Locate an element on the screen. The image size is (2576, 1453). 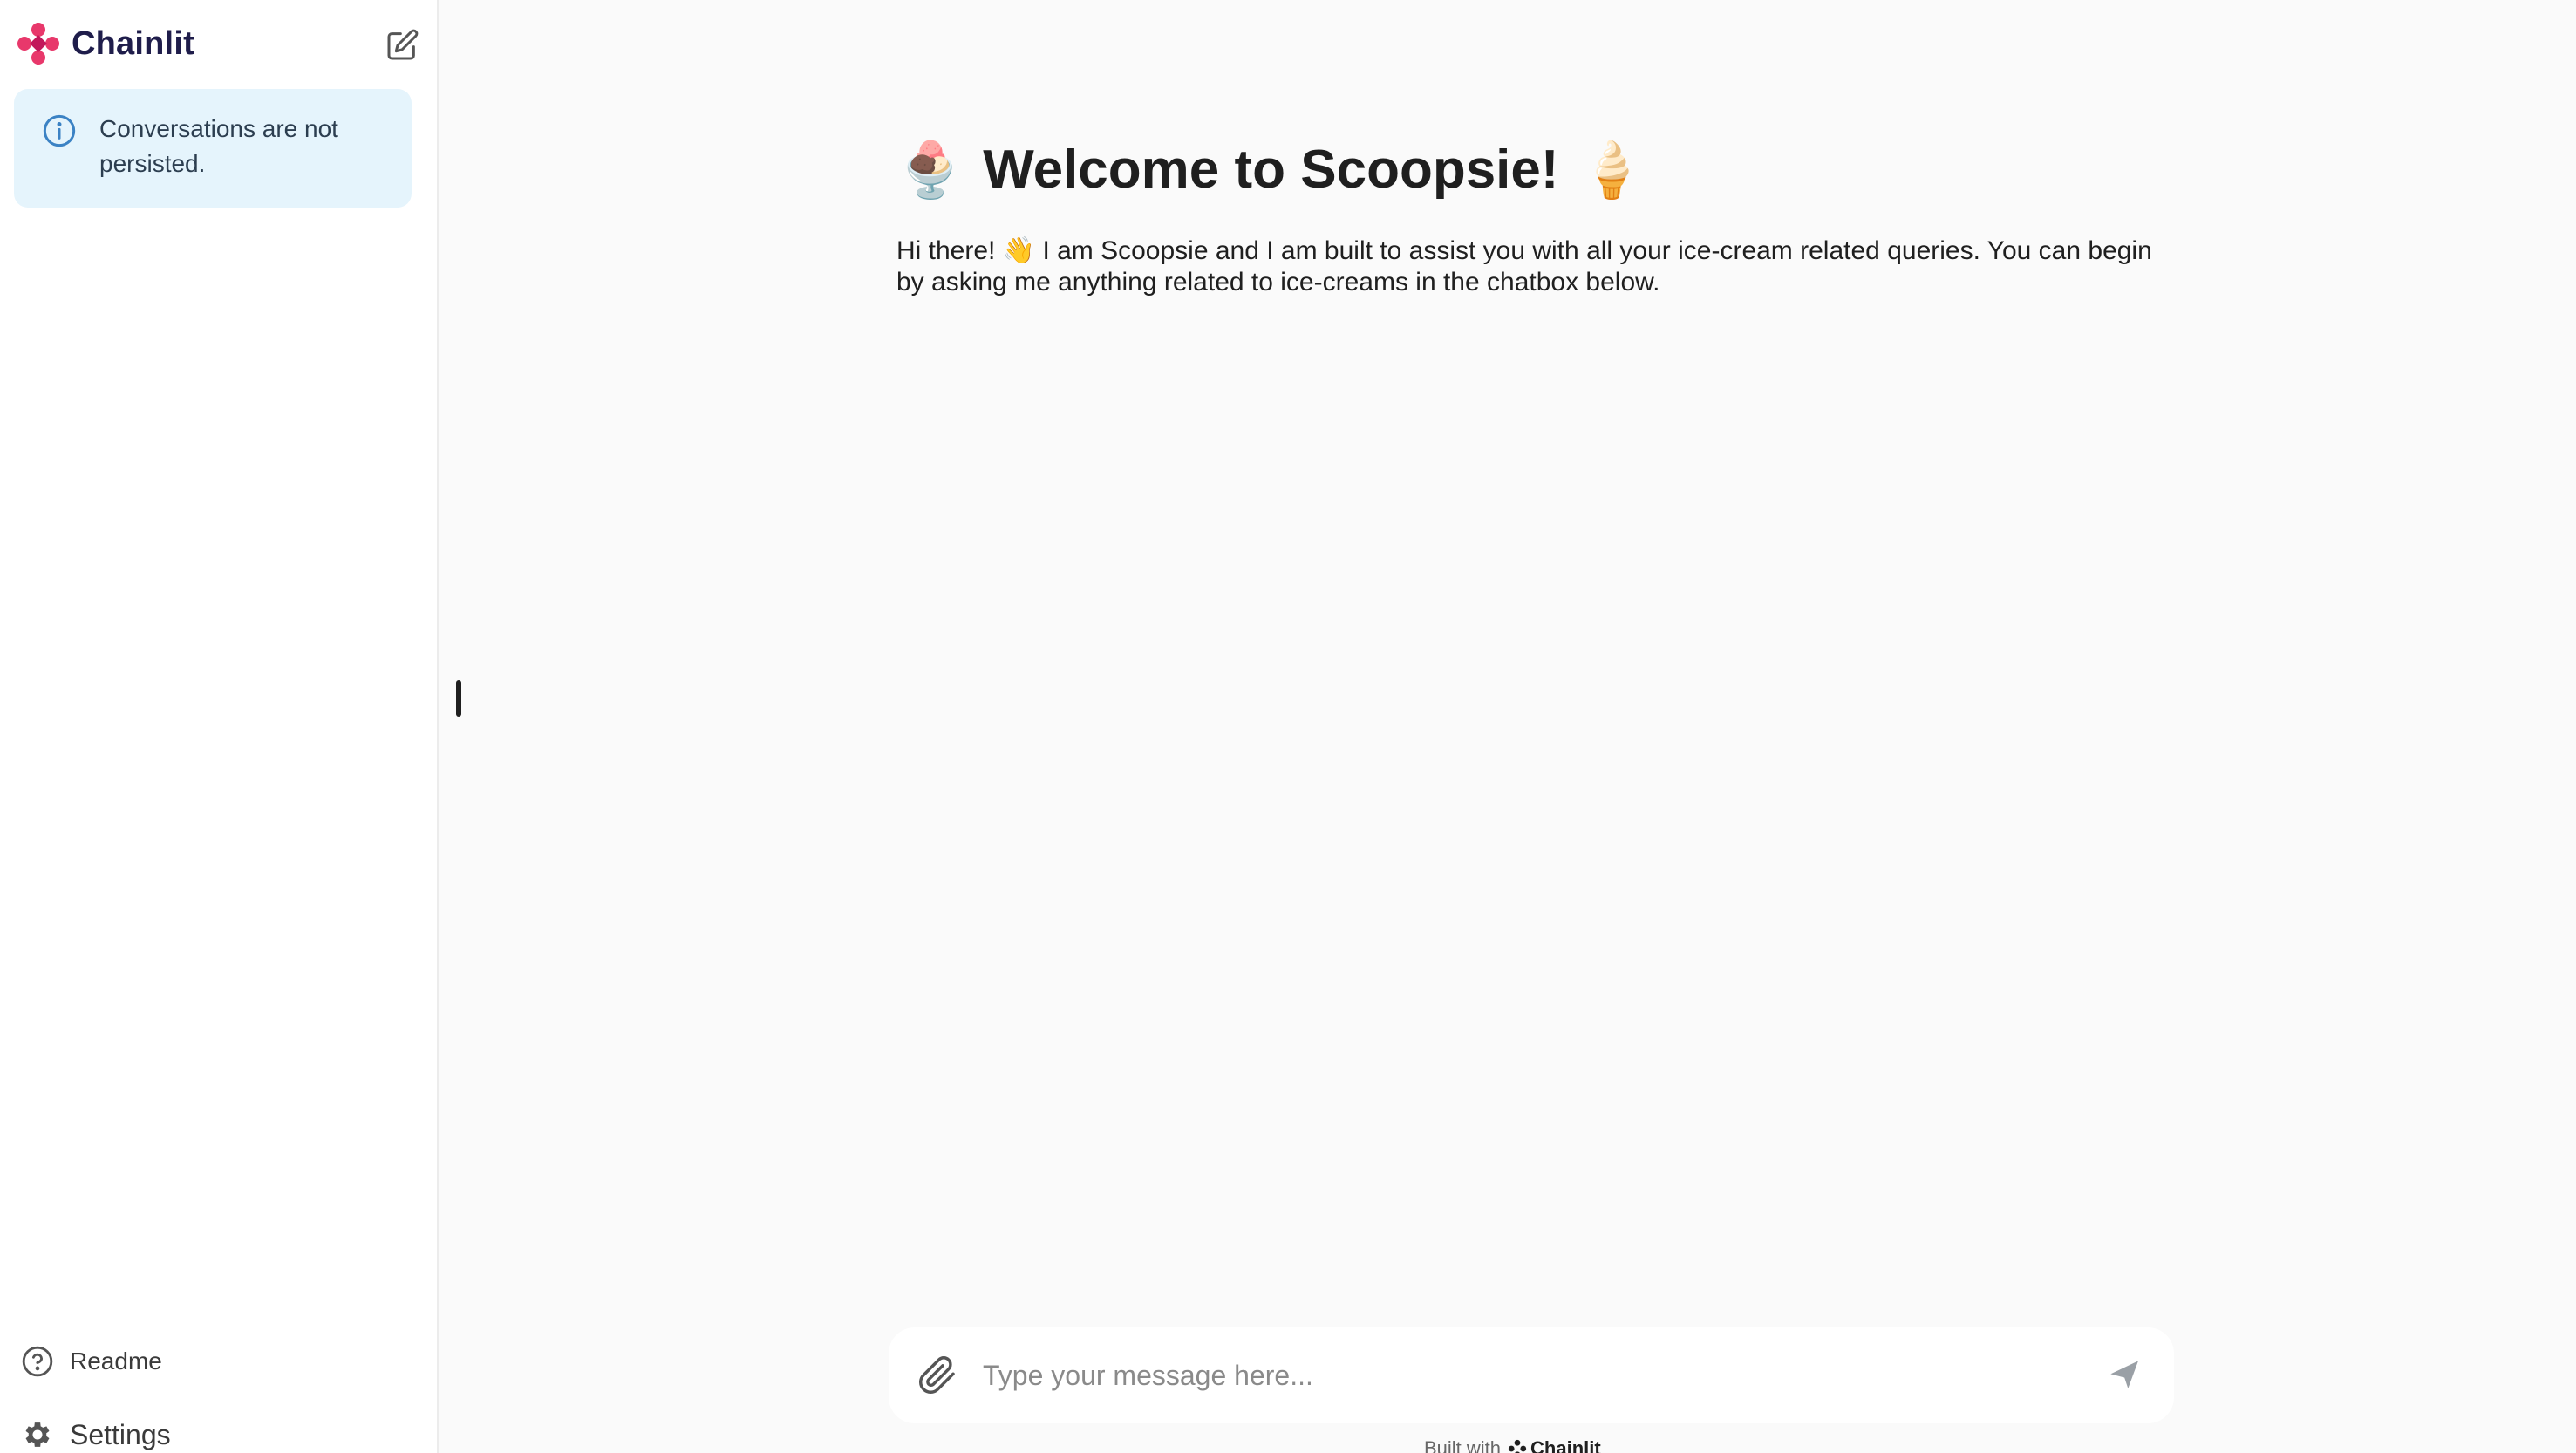
welcome-title-text: Welcome to Scoopsie! is located at coordinates (1271, 170).